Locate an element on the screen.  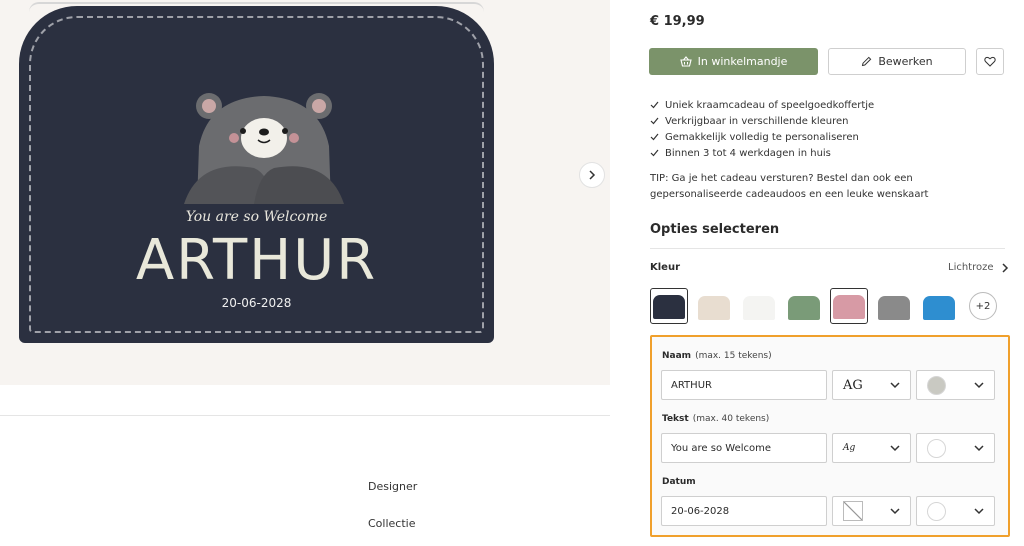
section-divider is located at coordinates (305, 415).